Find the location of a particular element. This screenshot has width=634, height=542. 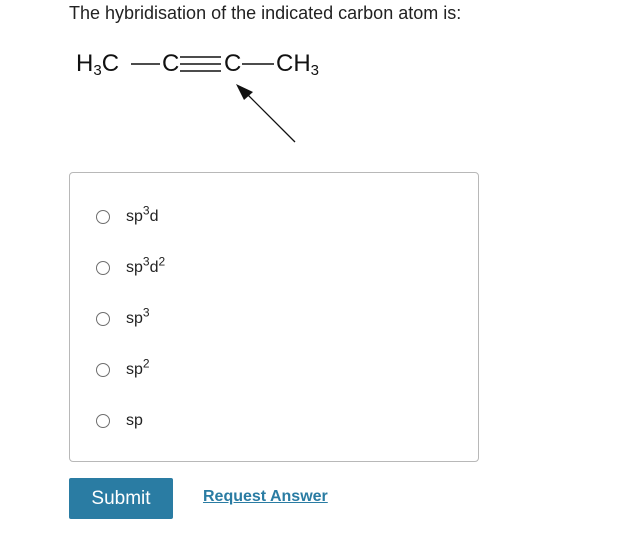

option-label-sup2: 2 is located at coordinates (162, 261).